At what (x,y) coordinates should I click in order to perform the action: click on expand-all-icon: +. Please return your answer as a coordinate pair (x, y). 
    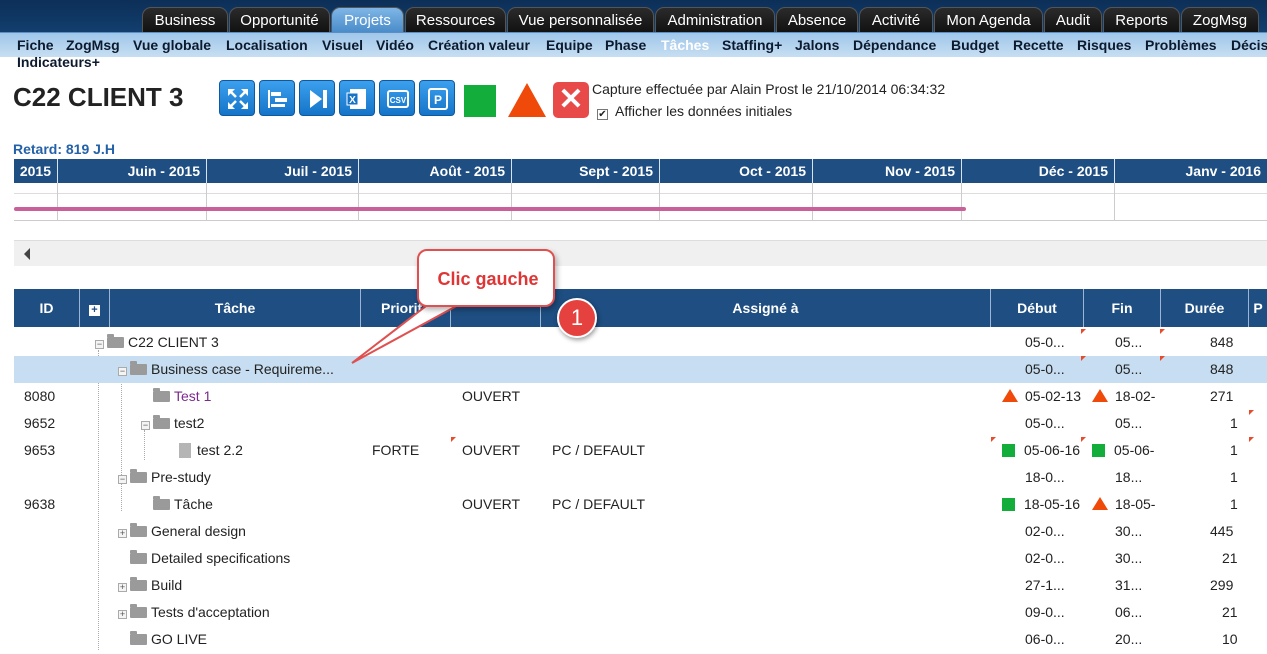
    Looking at the image, I should click on (94, 310).